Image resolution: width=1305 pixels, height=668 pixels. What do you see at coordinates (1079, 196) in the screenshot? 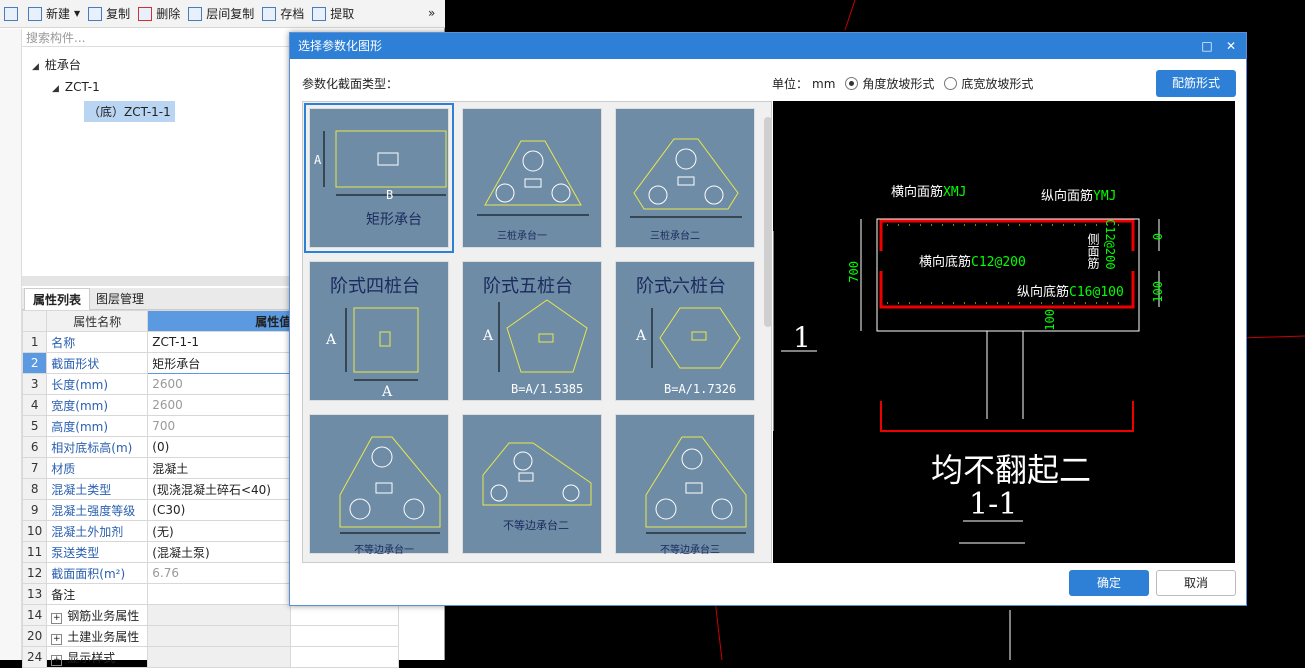
I see `label-v-top: 纵向面筋YMJ` at bounding box center [1079, 196].